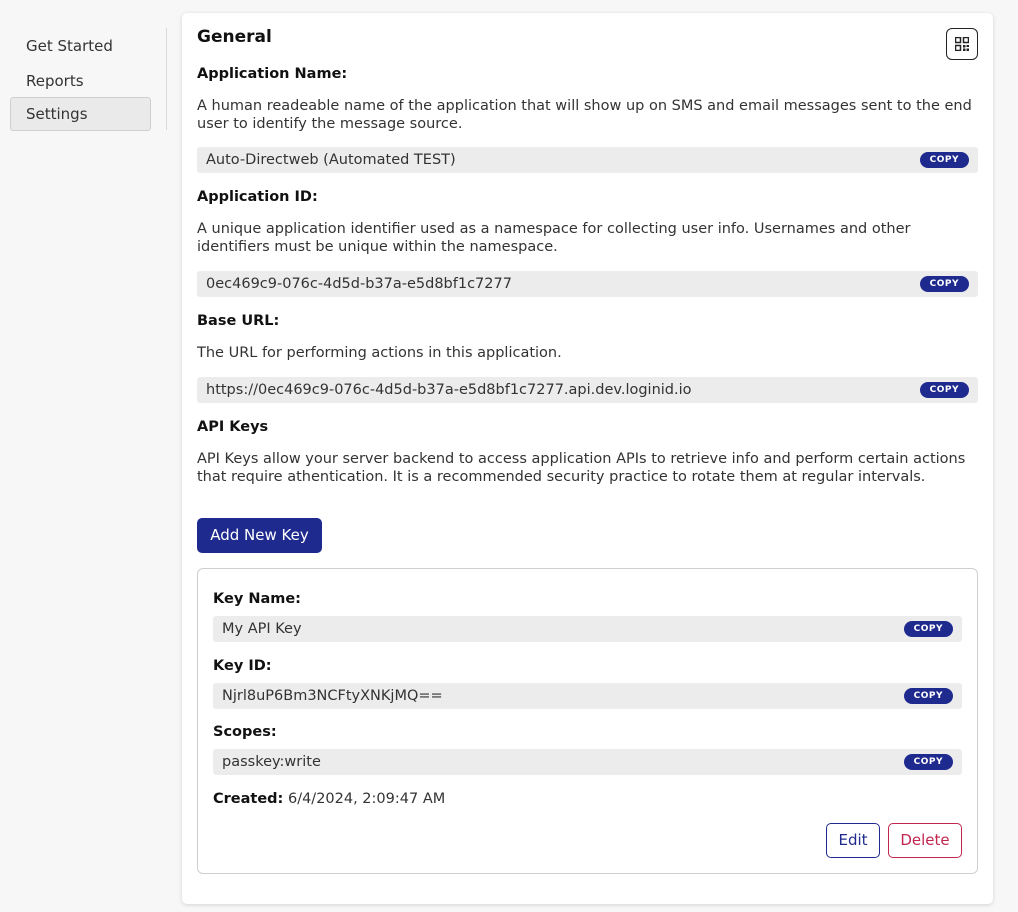  I want to click on scopes-label: Scopes:, so click(245, 732).